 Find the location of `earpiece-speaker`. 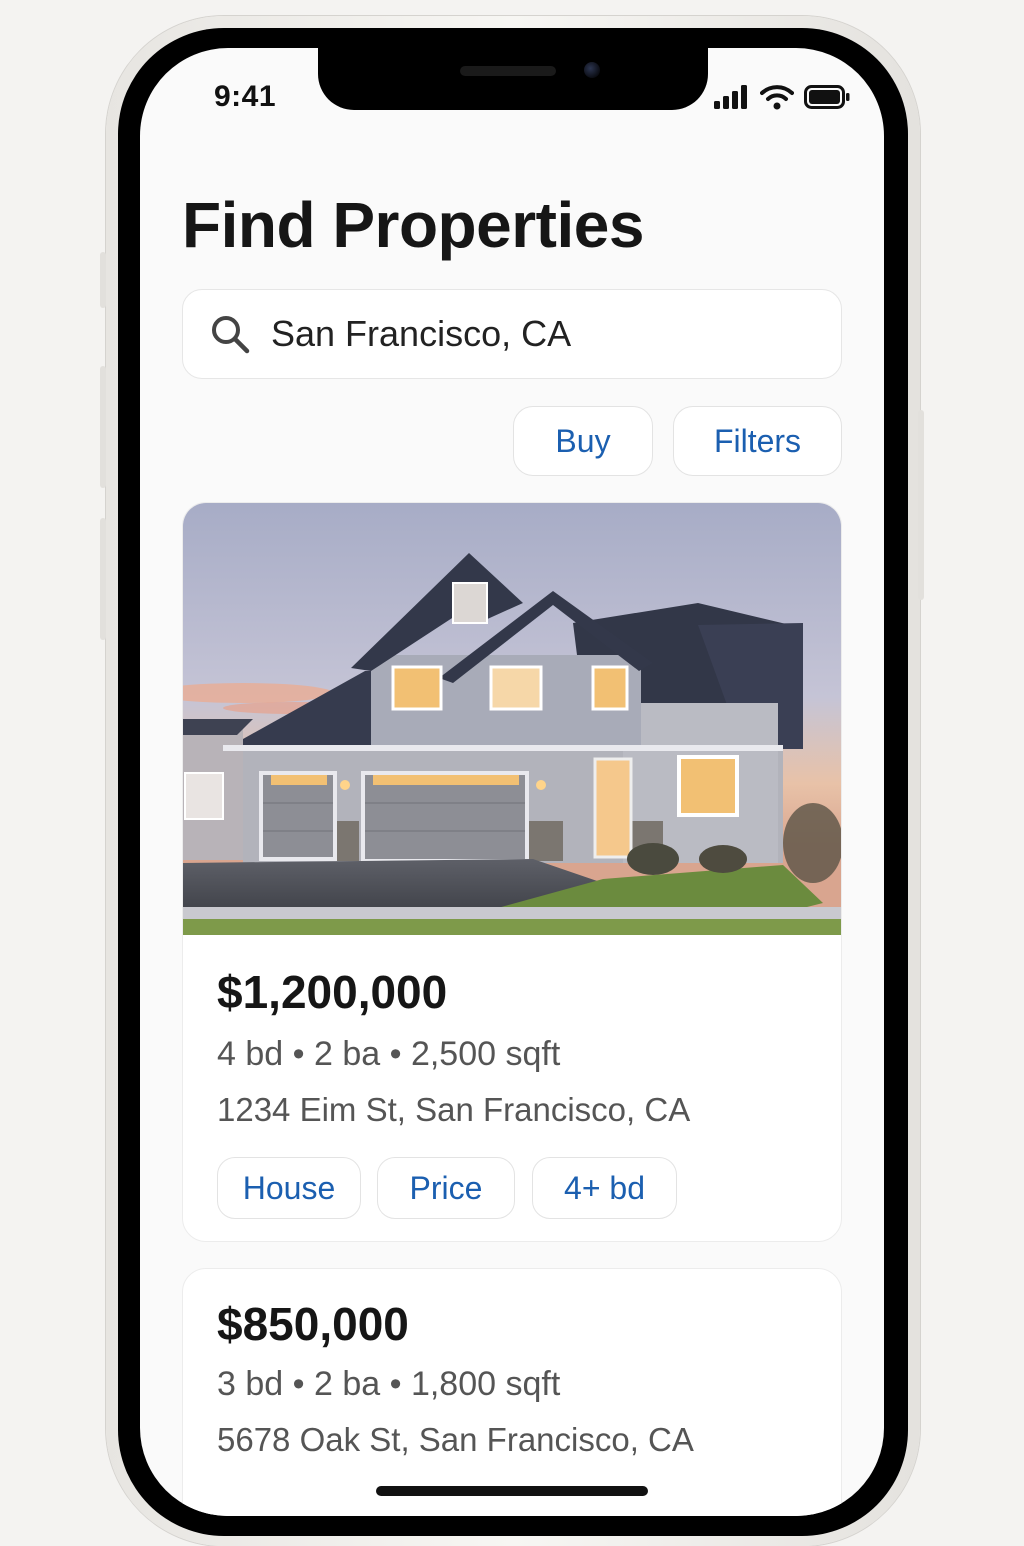

earpiece-speaker is located at coordinates (508, 71).